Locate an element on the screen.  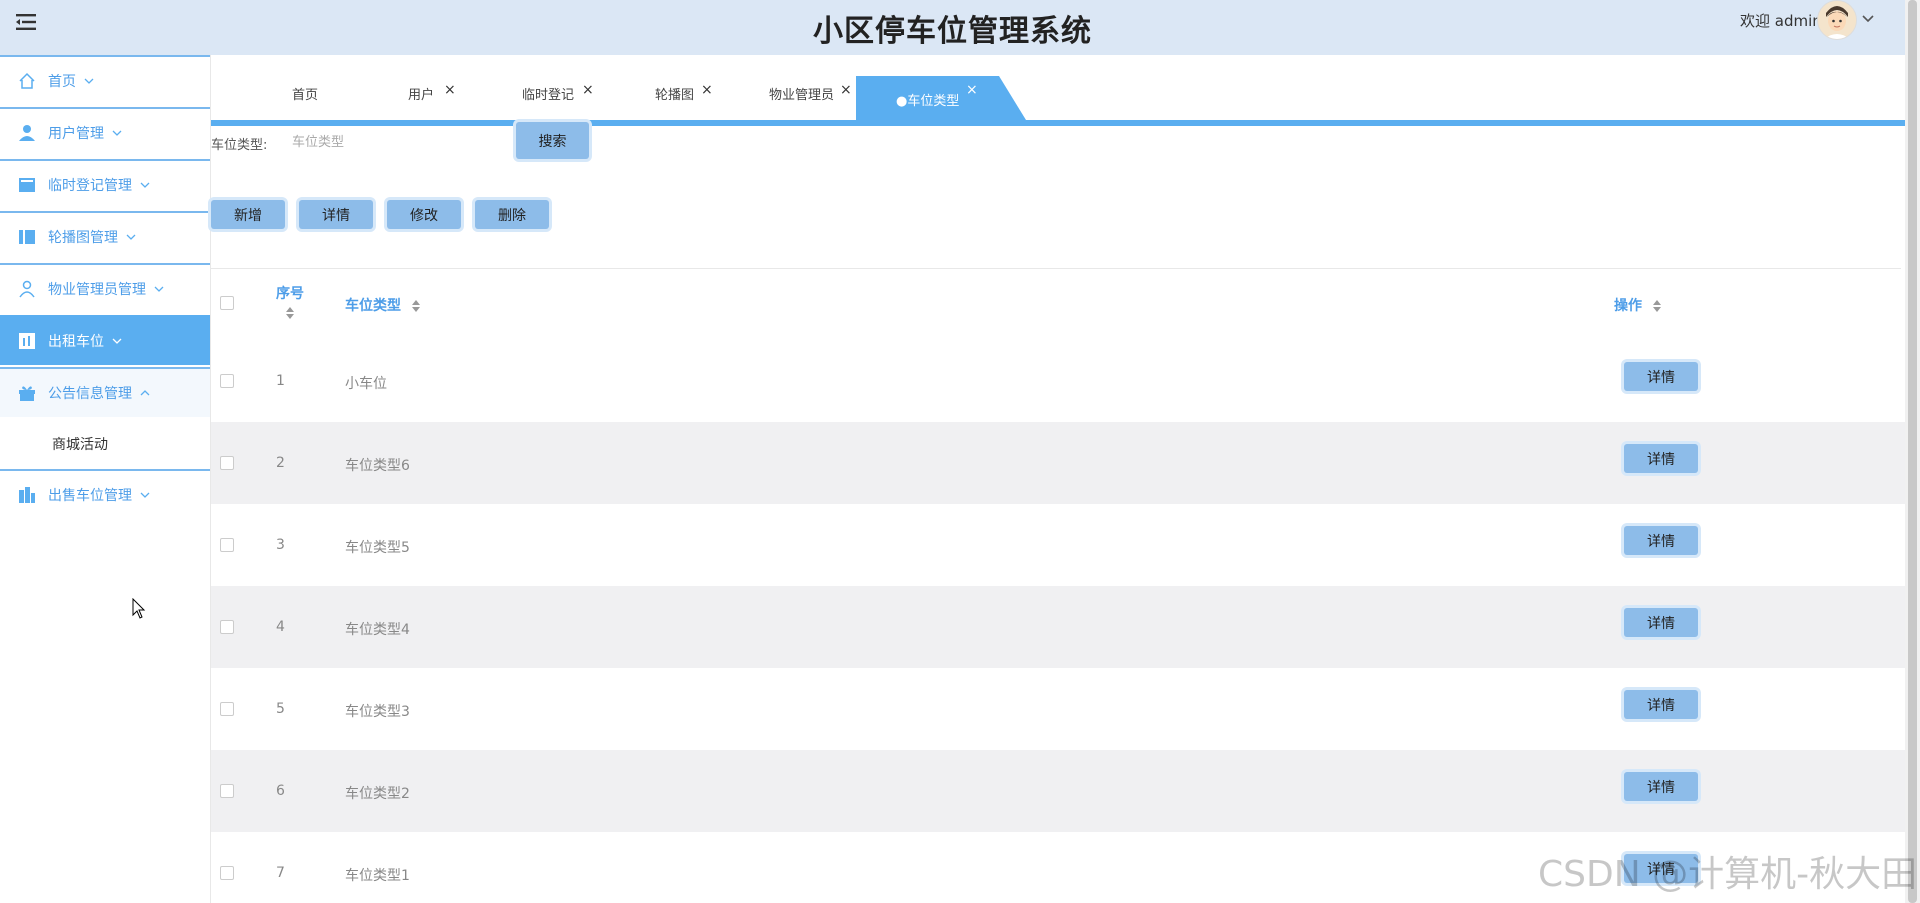
sidebar-item-label: 首页 is located at coordinates (62, 82).